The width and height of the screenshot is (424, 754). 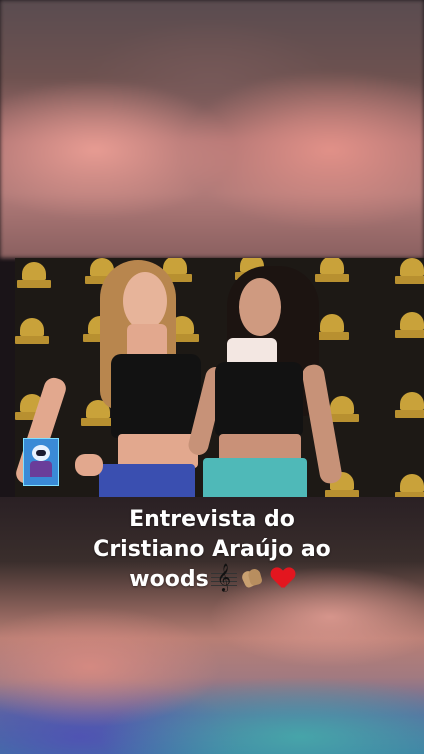 I want to click on clapping-hands-icon, so click(x=251, y=578).